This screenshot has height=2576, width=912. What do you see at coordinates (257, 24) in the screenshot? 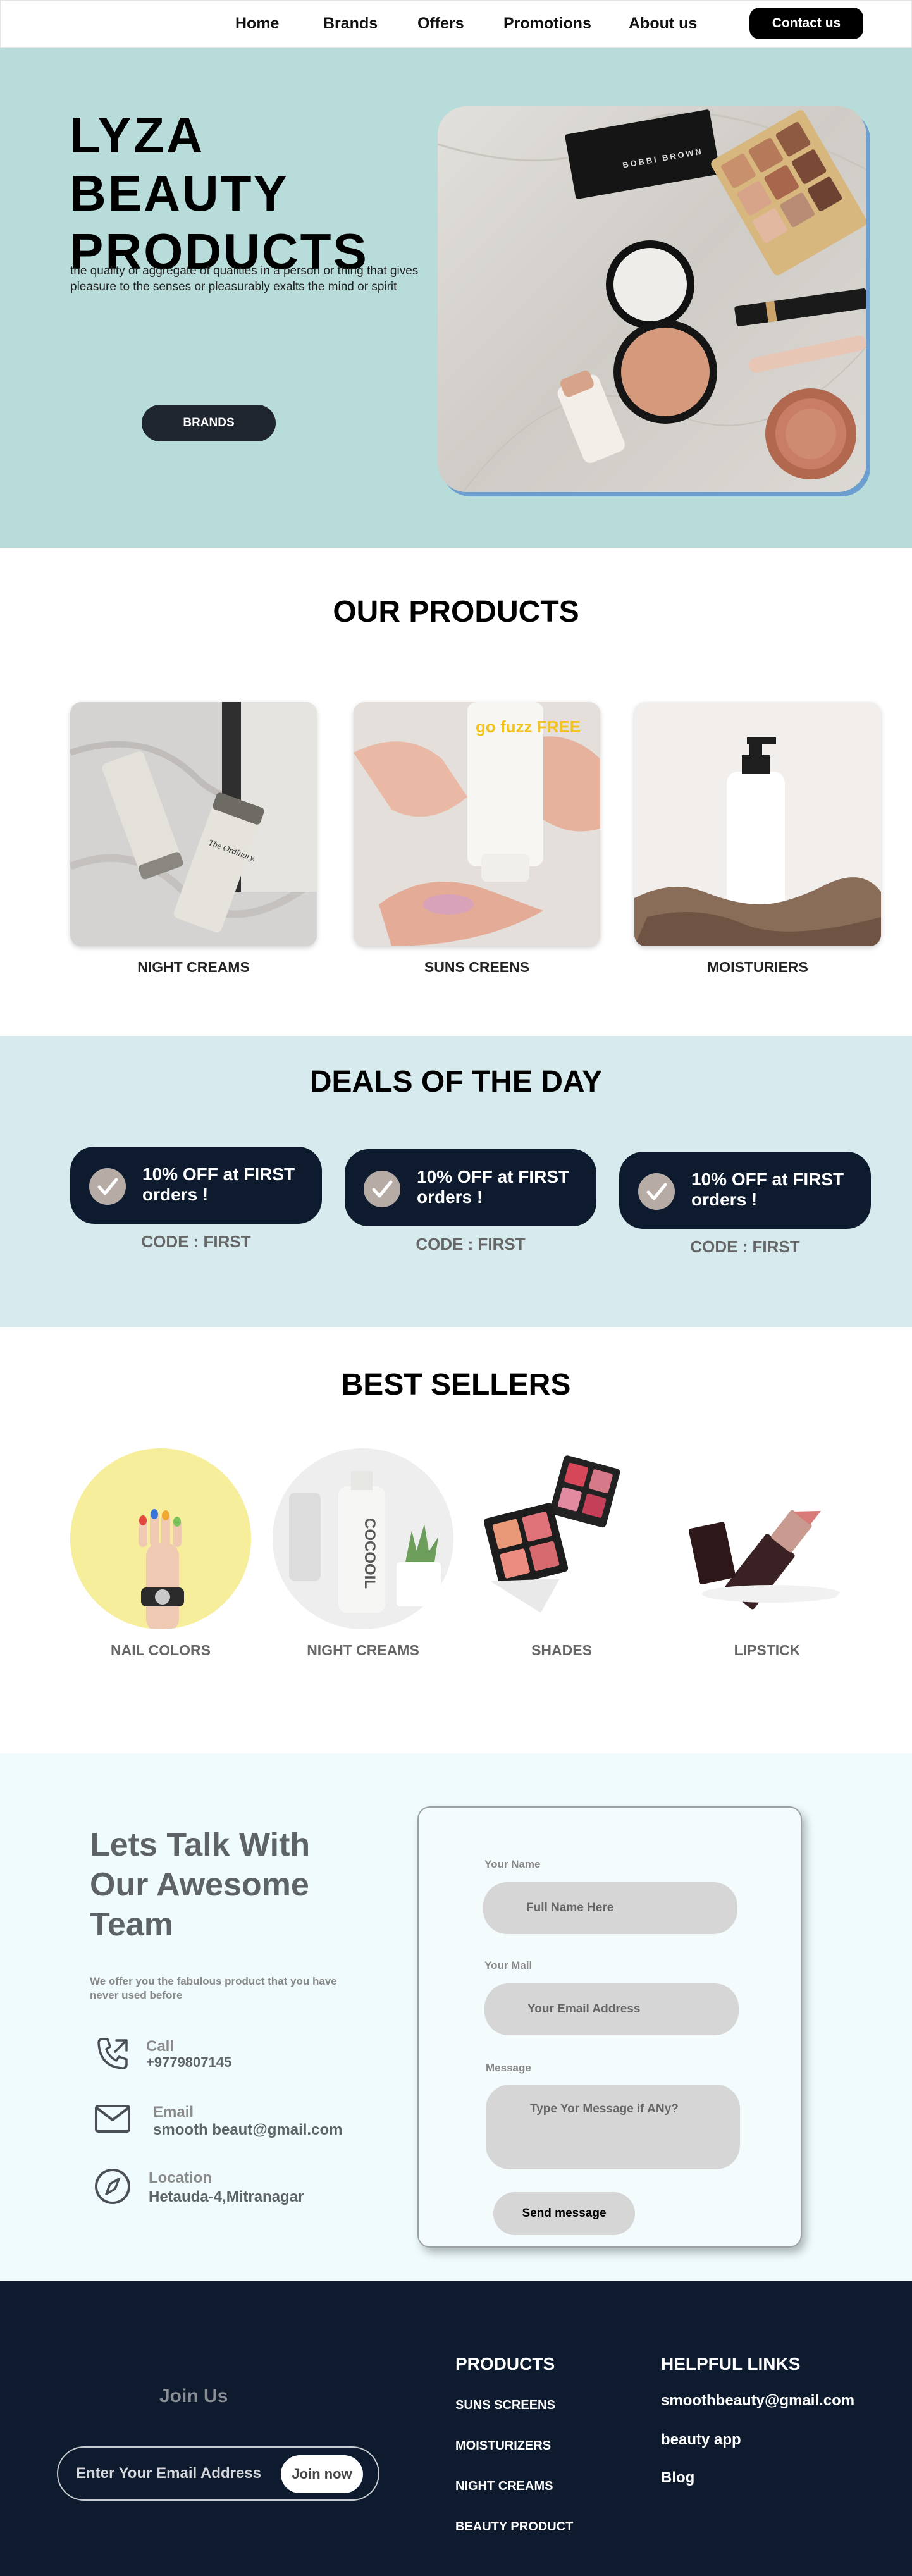
I see `nav-home-link: Home` at bounding box center [257, 24].